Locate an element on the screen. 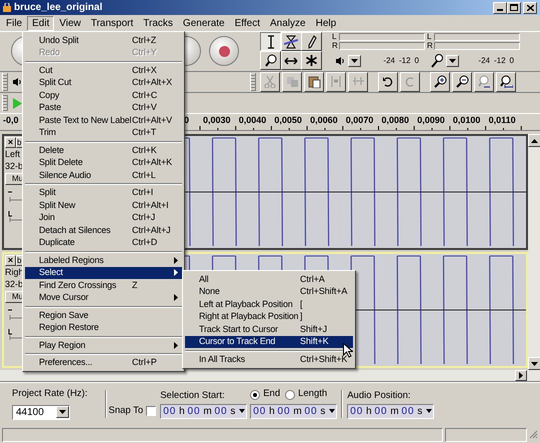 The height and width of the screenshot is (443, 540). zoom-in-icon is located at coordinates (440, 81).